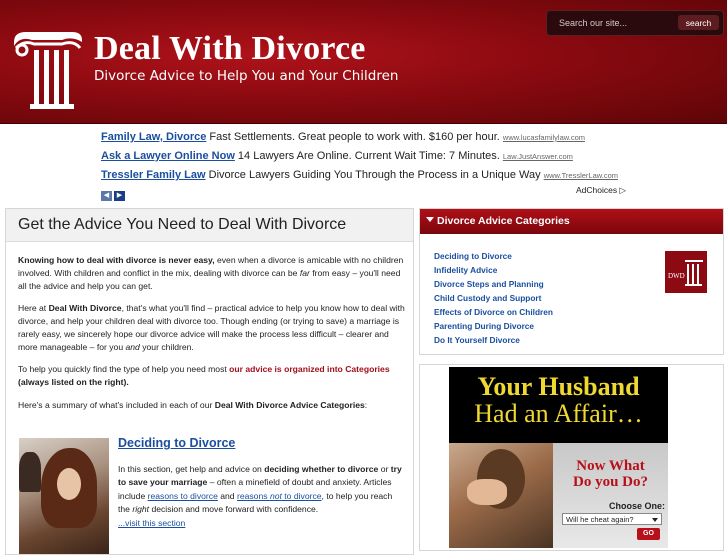 The width and height of the screenshot is (727, 555). Describe the element at coordinates (493, 328) in the screenshot. I see `category-link-parenting: Parenting During Divorce` at that location.